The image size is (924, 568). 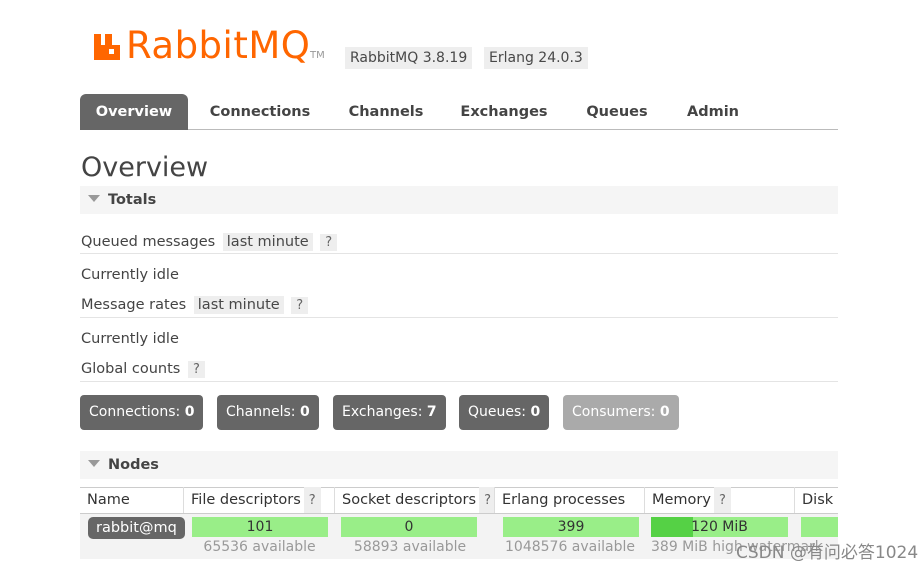 I want to click on column-header-file-descriptors: File descriptors?, so click(x=259, y=500).